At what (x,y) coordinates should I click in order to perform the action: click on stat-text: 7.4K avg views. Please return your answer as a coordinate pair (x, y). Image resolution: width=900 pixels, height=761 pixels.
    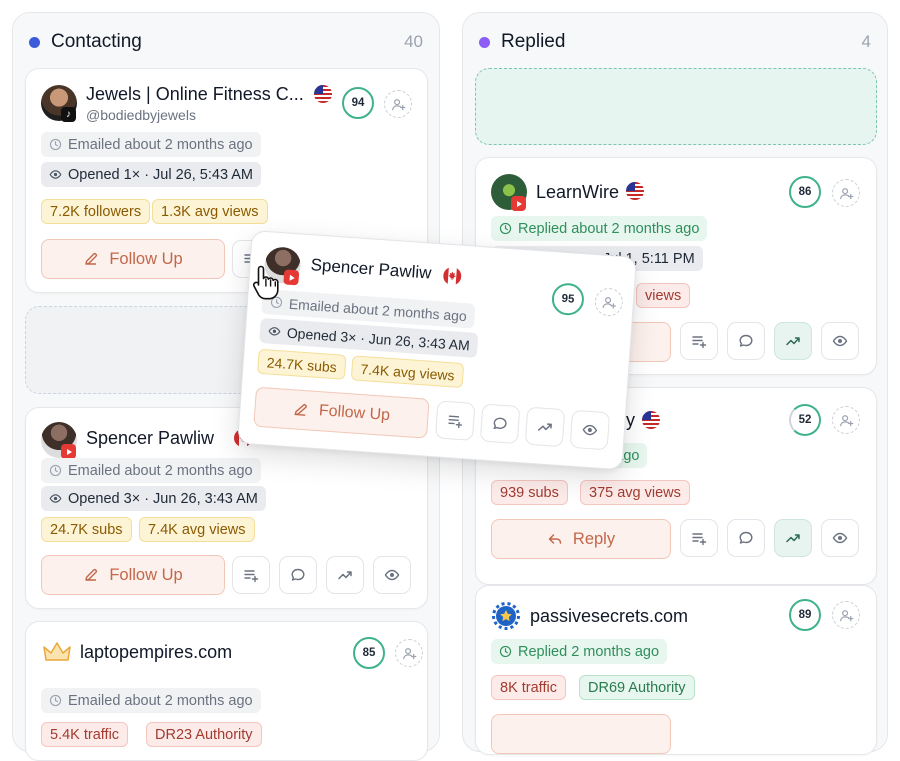
    Looking at the image, I should click on (197, 529).